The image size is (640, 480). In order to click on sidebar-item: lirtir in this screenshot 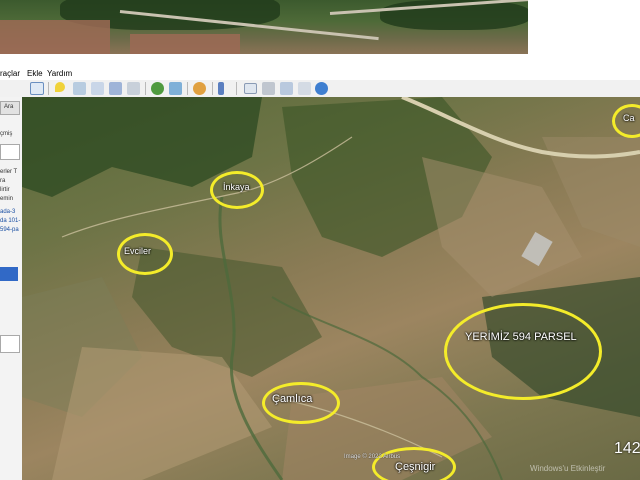, I will do `click(5, 190)`.